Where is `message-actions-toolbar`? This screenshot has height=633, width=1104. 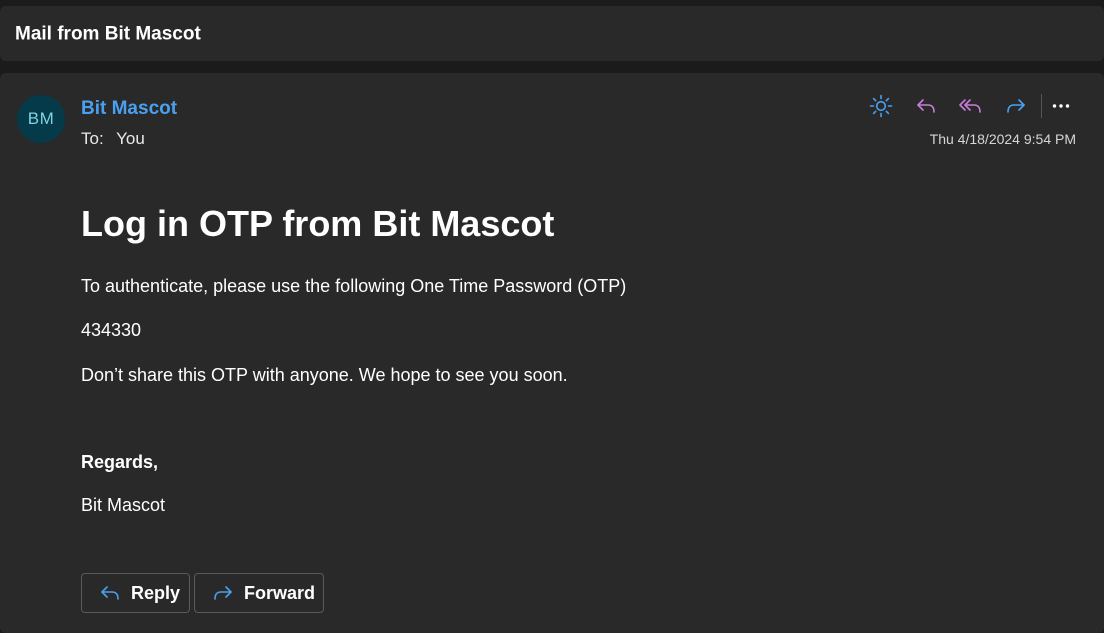
message-actions-toolbar is located at coordinates (971, 106).